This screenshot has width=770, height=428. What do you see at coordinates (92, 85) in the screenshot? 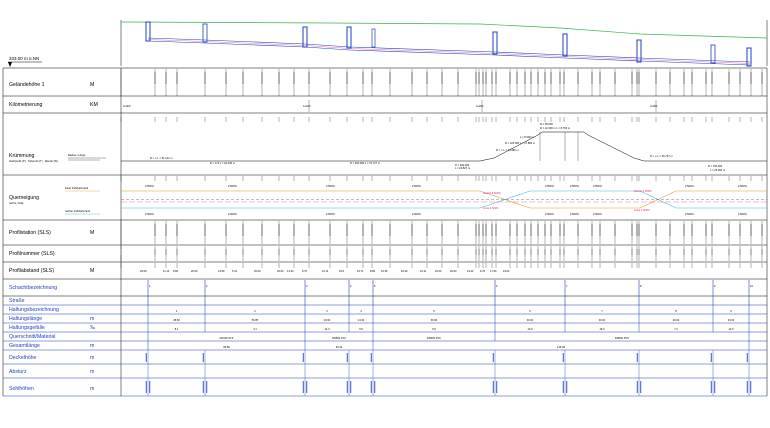
I see `row-unit-gelaendehoehe: M` at bounding box center [92, 85].